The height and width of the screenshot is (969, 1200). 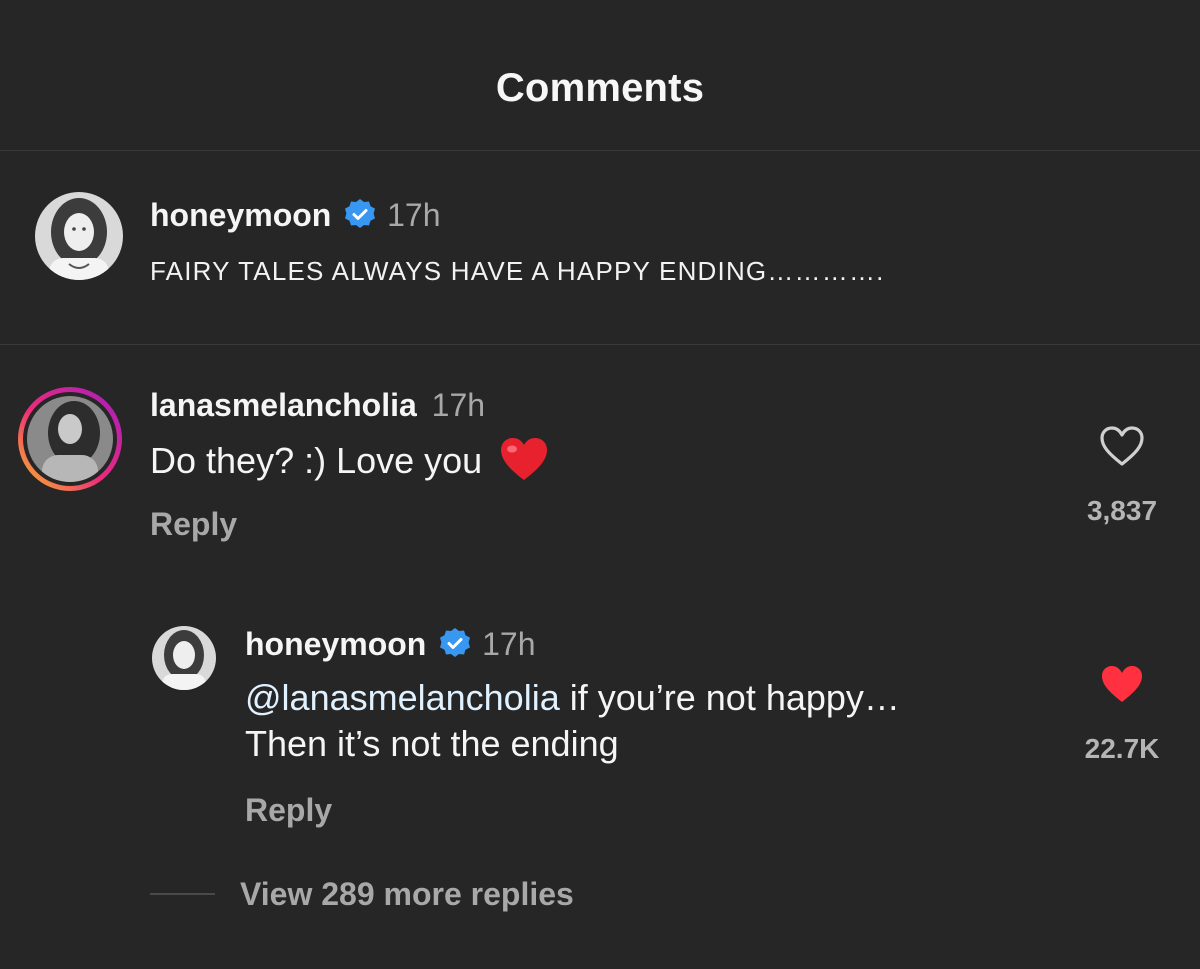 I want to click on reply-reply-button: Reply, so click(x=288, y=810).